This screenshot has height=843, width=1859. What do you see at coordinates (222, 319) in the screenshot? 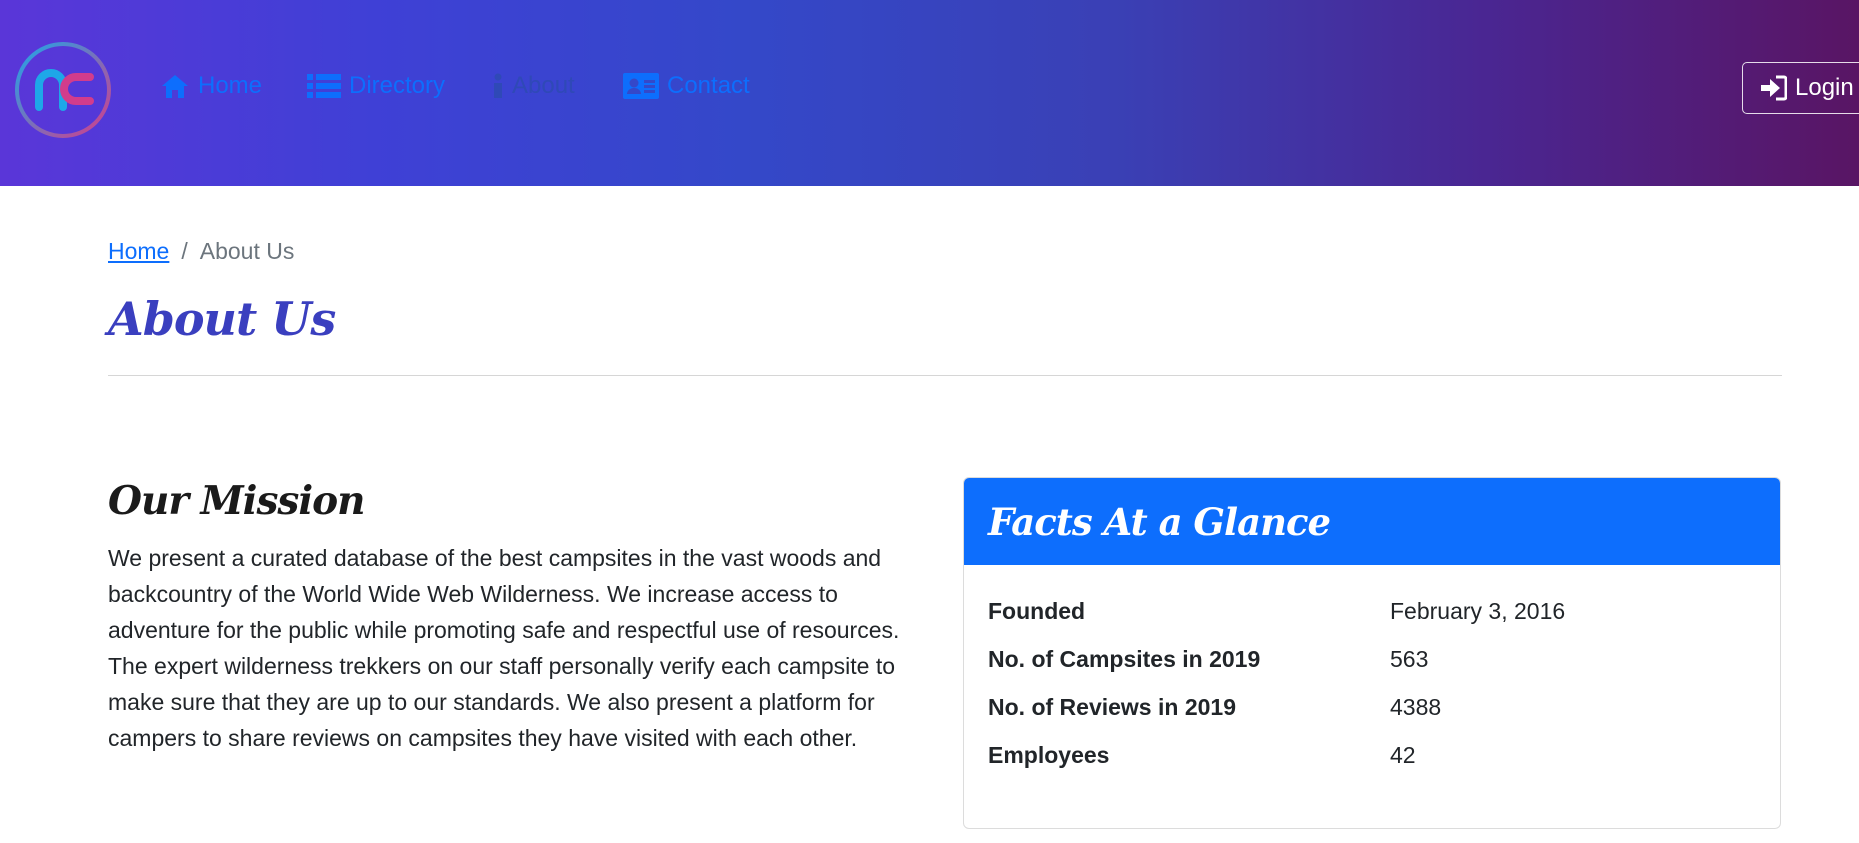
I see `page-title: About Us` at bounding box center [222, 319].